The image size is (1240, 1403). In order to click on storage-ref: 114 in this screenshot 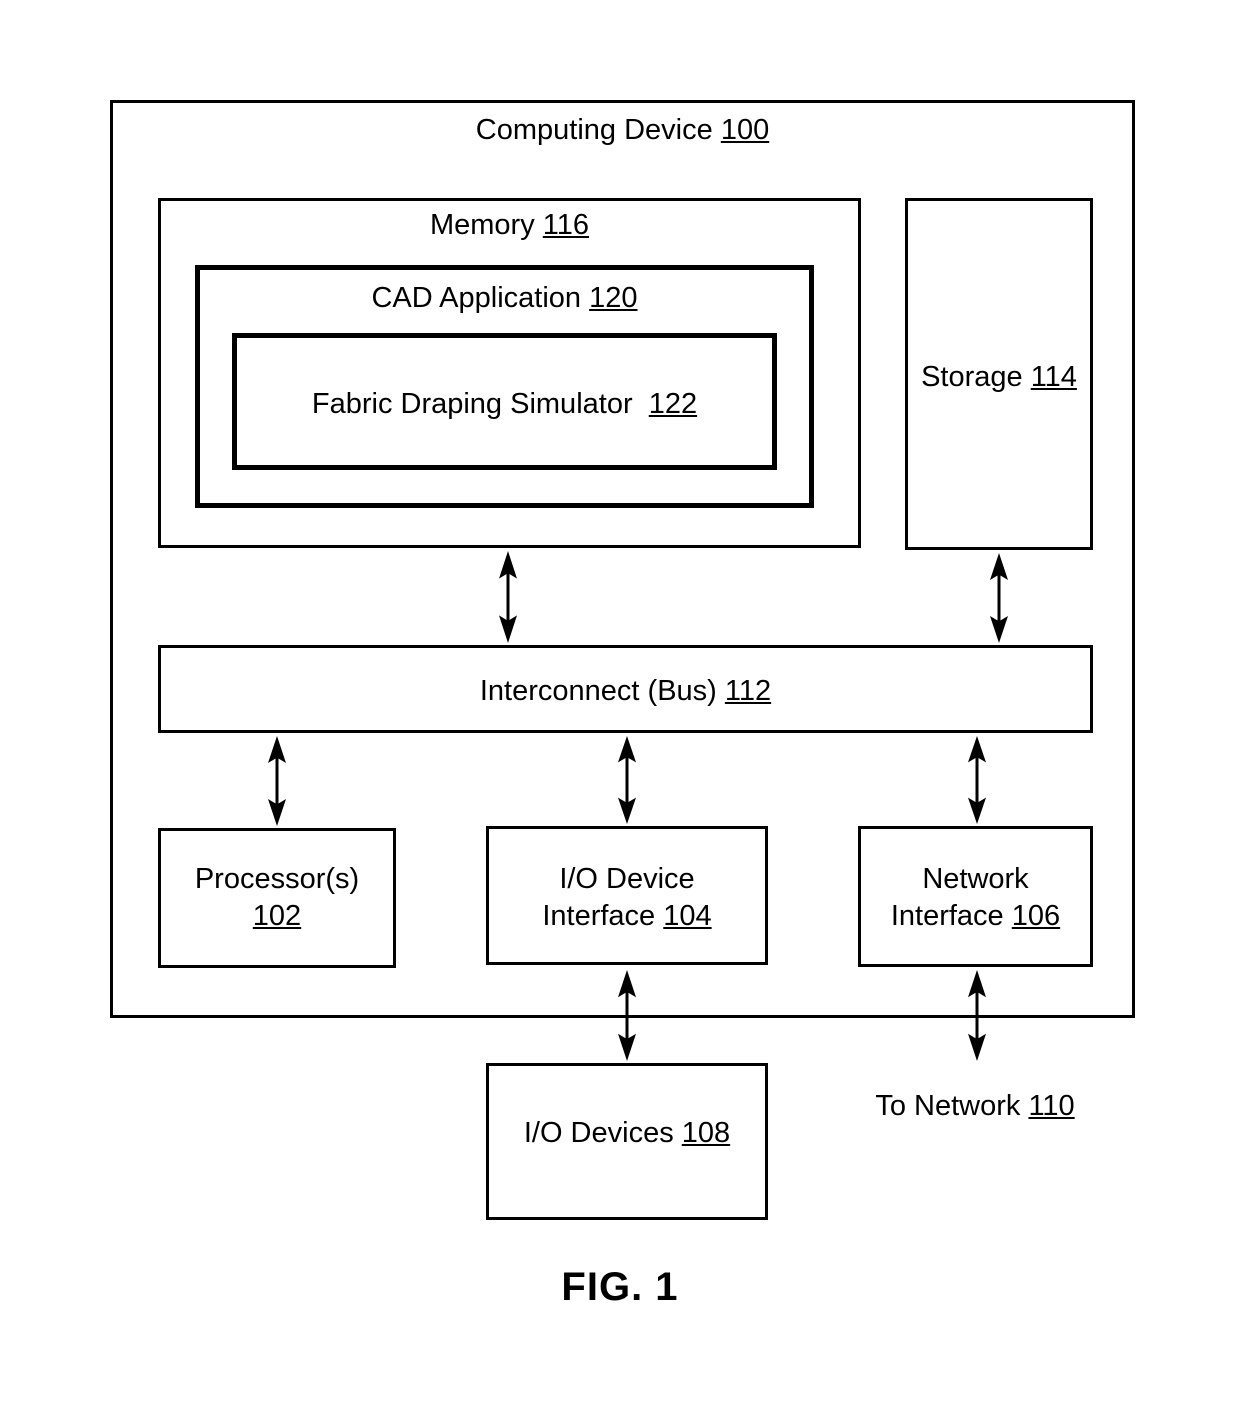, I will do `click(1053, 377)`.